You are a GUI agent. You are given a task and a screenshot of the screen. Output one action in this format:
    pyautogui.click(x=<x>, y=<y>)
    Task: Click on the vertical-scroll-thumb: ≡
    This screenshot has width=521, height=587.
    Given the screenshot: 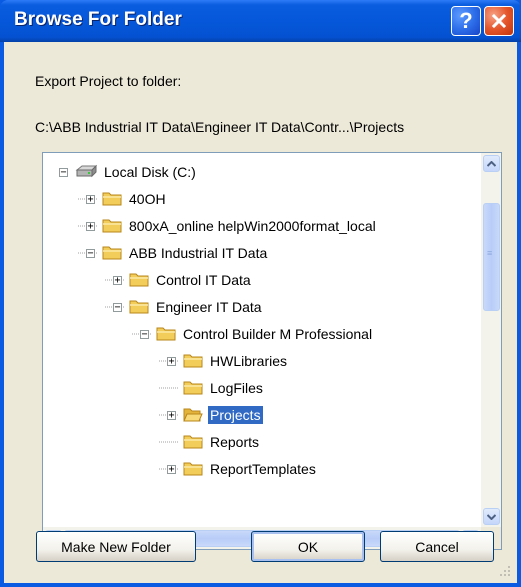 What is the action you would take?
    pyautogui.click(x=491, y=257)
    